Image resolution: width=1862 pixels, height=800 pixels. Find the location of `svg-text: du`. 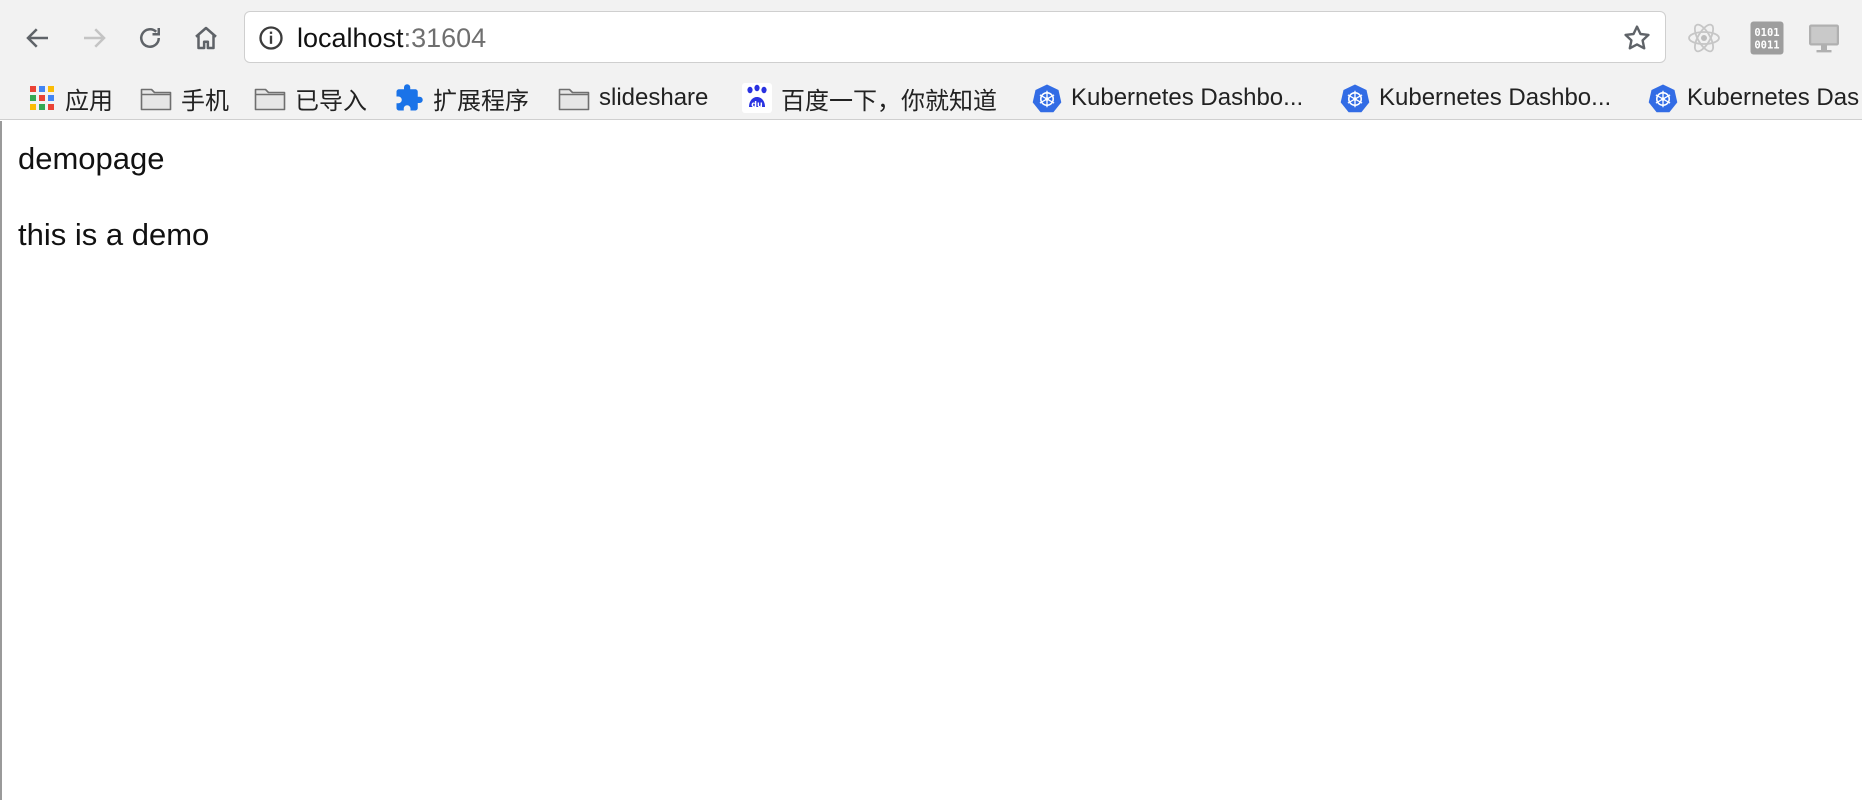

svg-text: du is located at coordinates (757, 104).